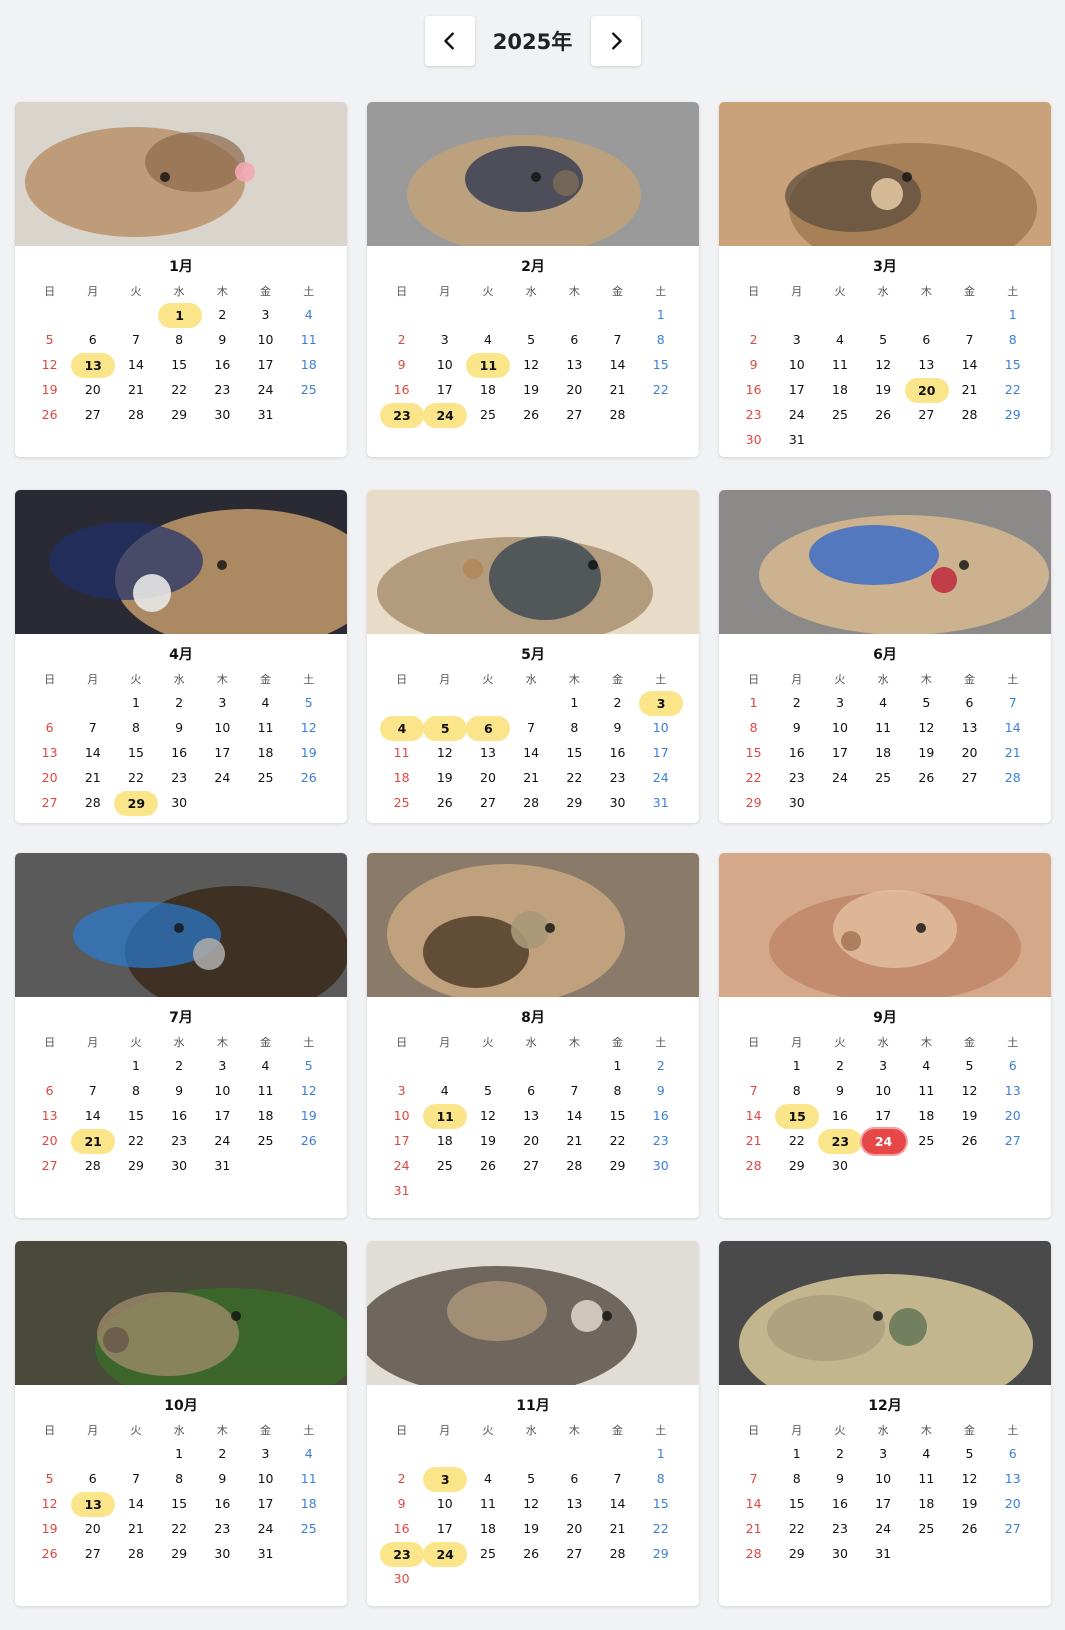 This screenshot has height=1630, width=1065. I want to click on next-year-button, so click(615, 41).